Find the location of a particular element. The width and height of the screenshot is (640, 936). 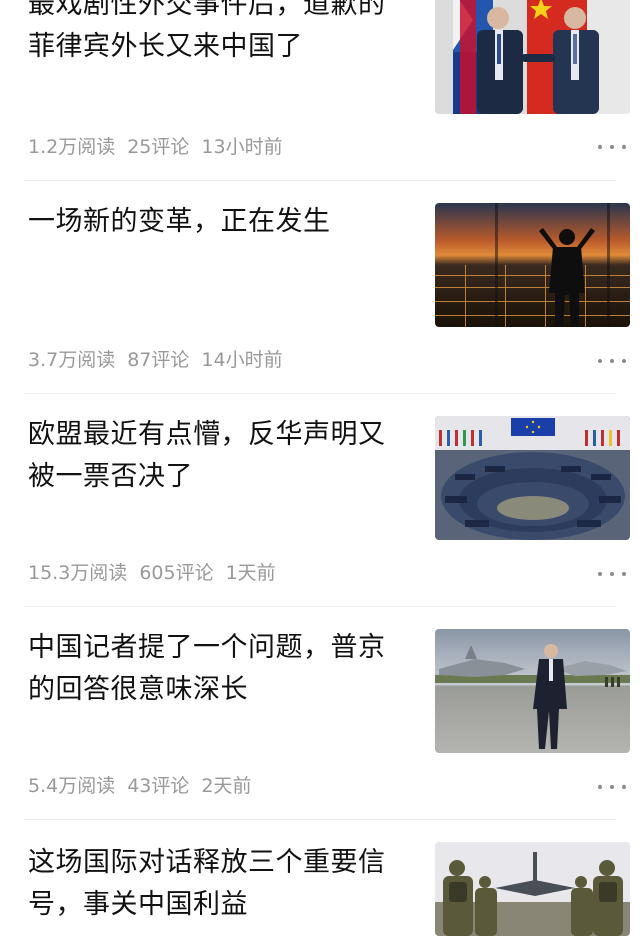

read-count: 3.7万阅读 is located at coordinates (72, 360).